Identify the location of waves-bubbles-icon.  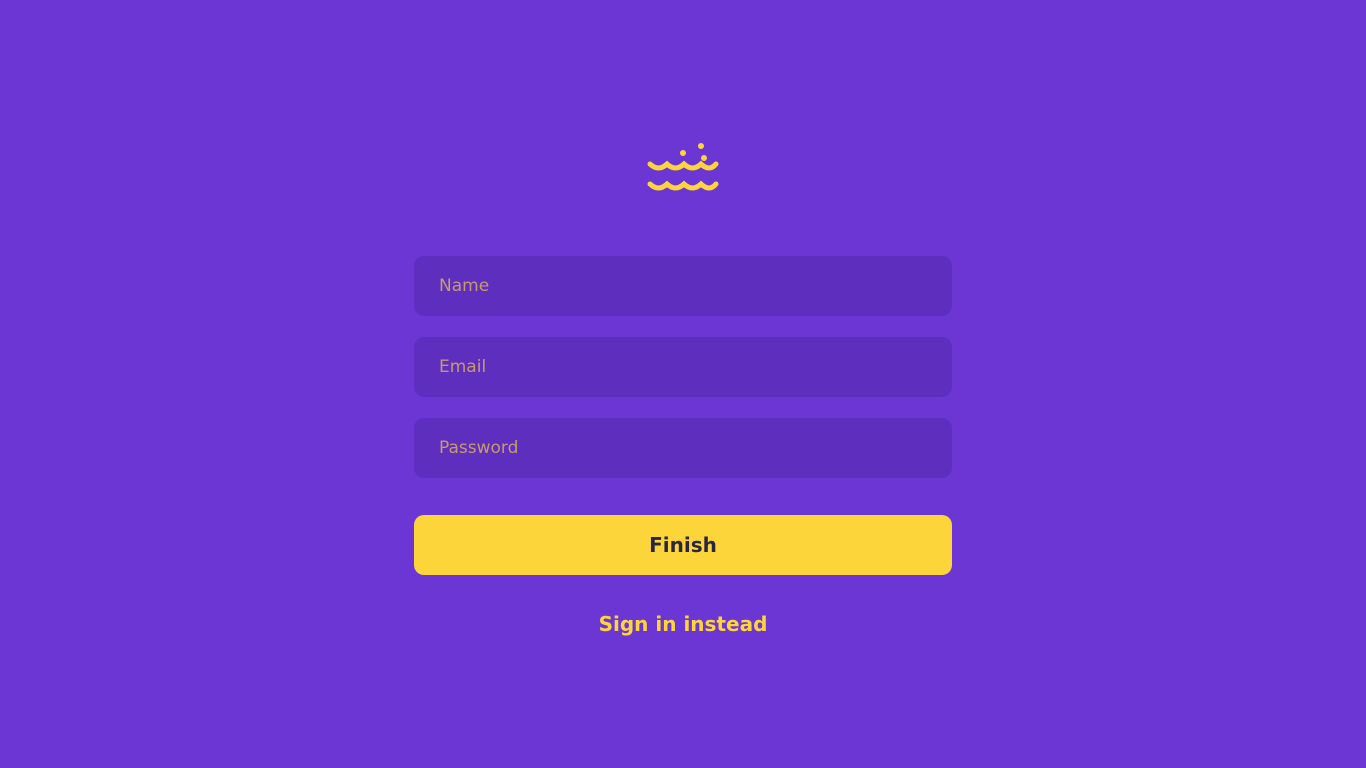
(683, 170).